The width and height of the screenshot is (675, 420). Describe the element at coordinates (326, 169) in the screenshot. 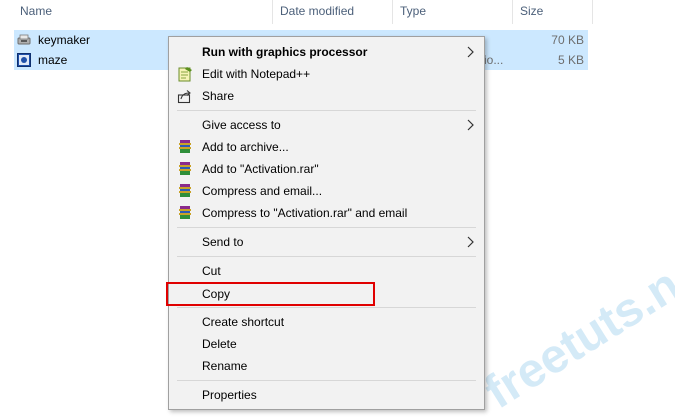

I see `menu-item-add-activation-rar: Add to "Activation.rar"` at that location.